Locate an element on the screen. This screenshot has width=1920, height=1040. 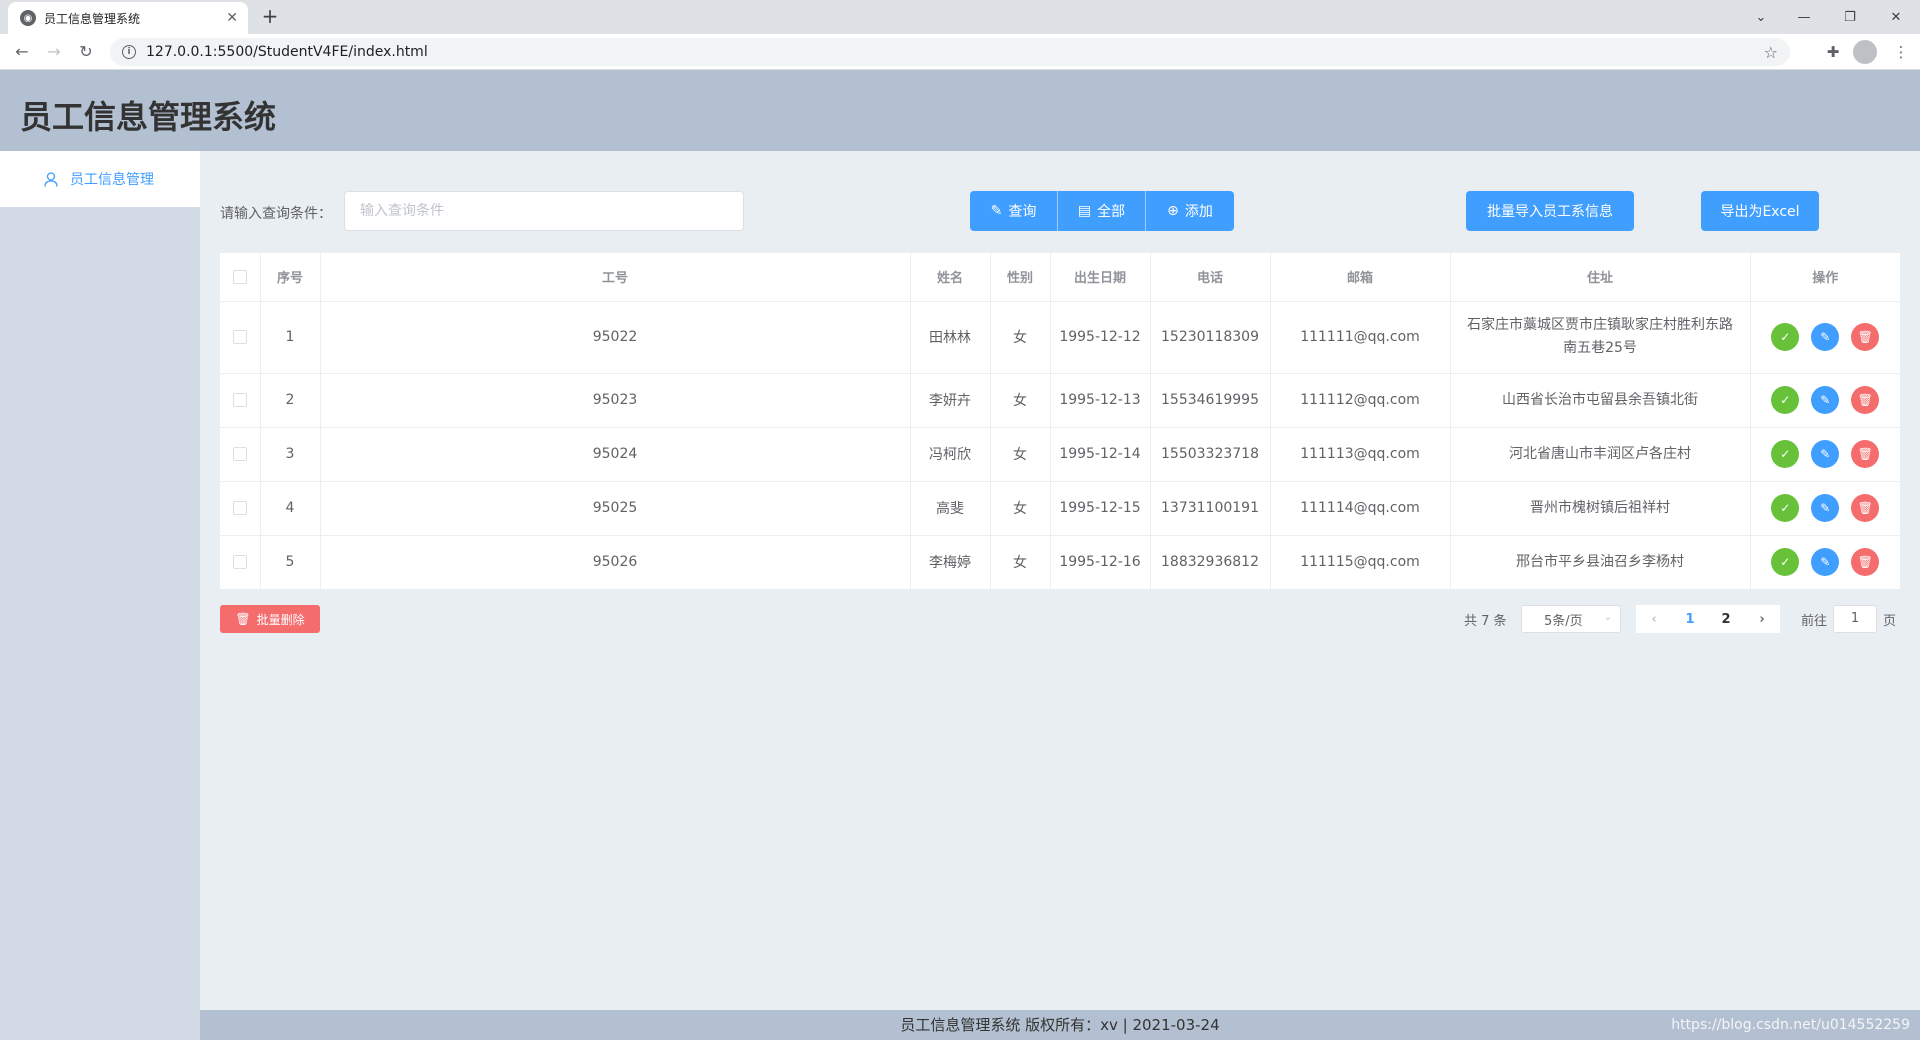
add-button: ⊕ 添加 is located at coordinates (1190, 211).